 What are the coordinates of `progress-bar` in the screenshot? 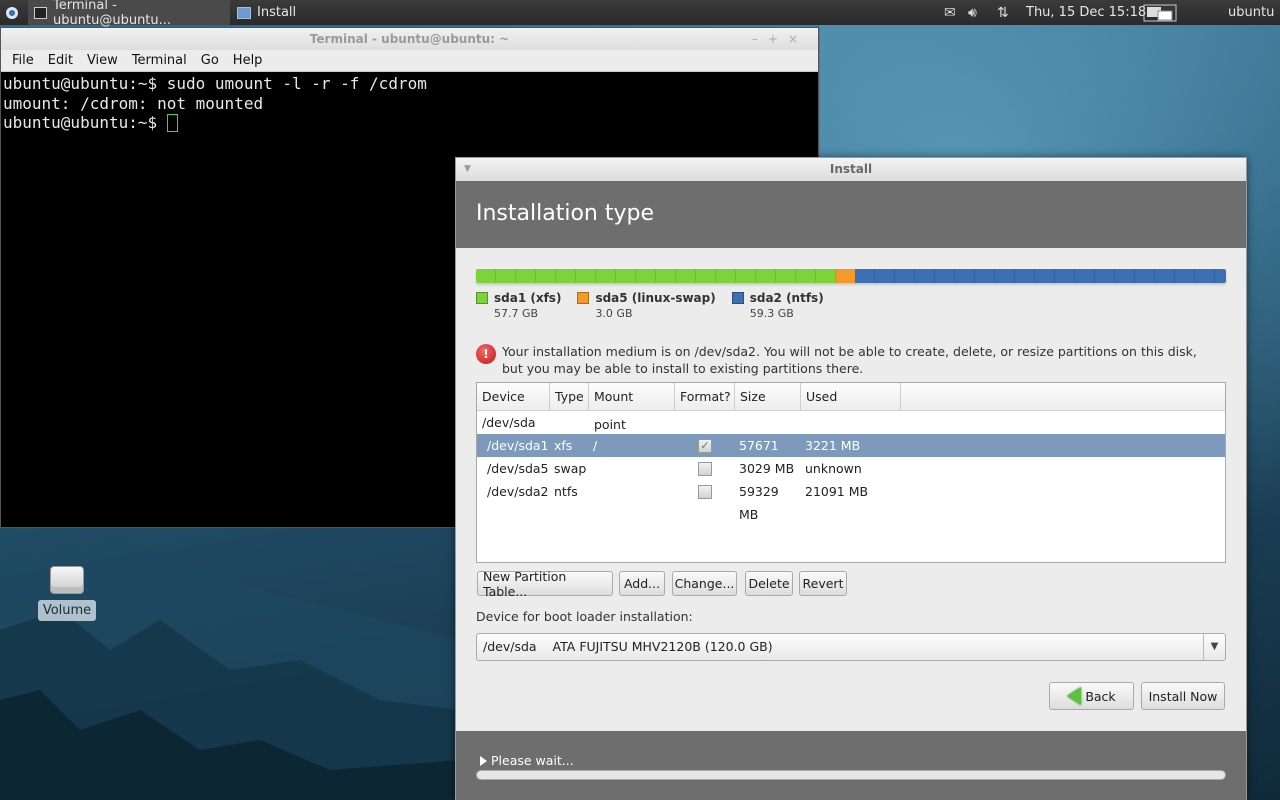 It's located at (851, 775).